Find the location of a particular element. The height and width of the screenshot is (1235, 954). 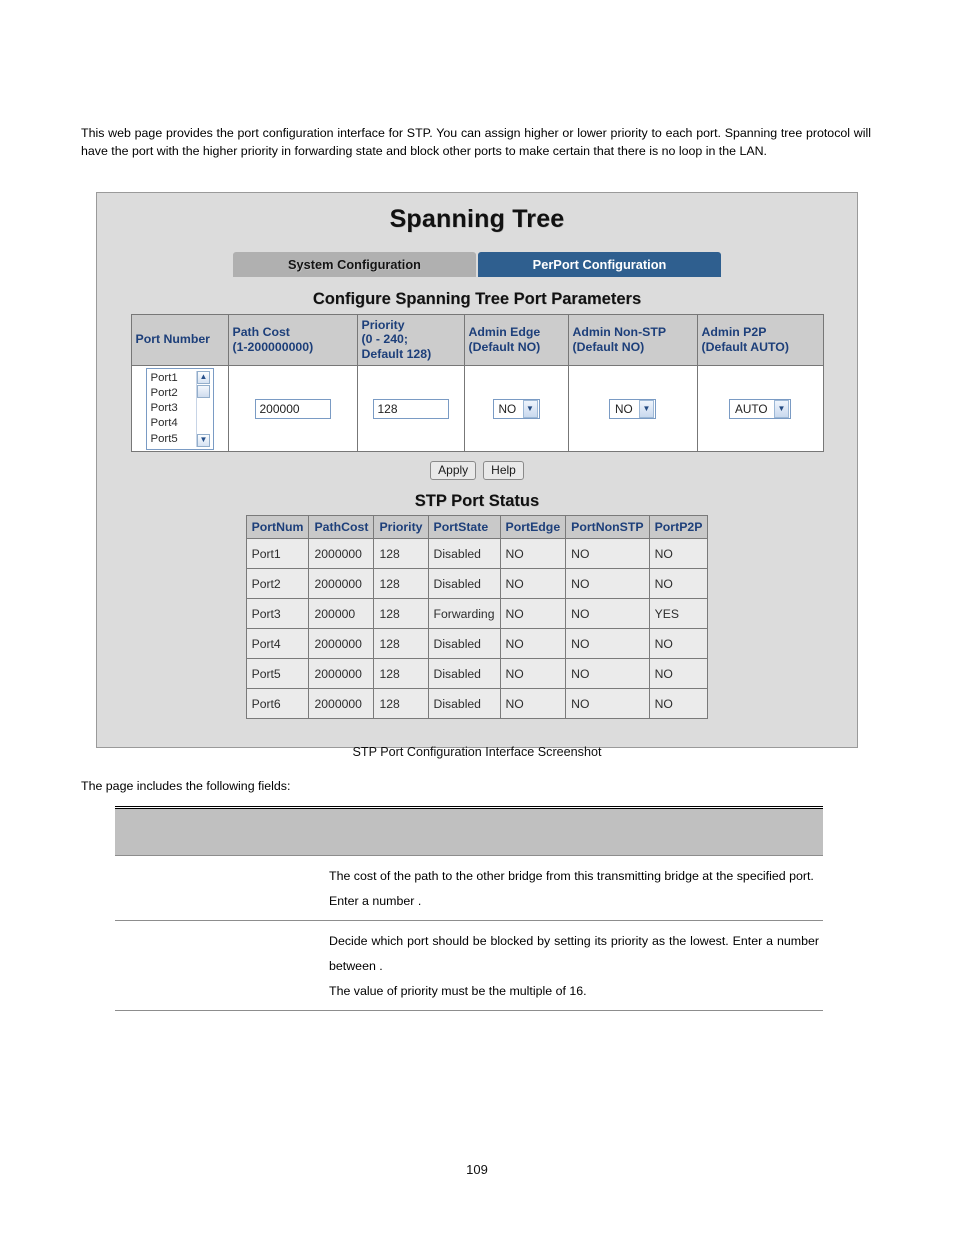

port-number-listbox: Port1 Port2 Port3 Port4 Port5 ▲ ▼ is located at coordinates (179, 408).